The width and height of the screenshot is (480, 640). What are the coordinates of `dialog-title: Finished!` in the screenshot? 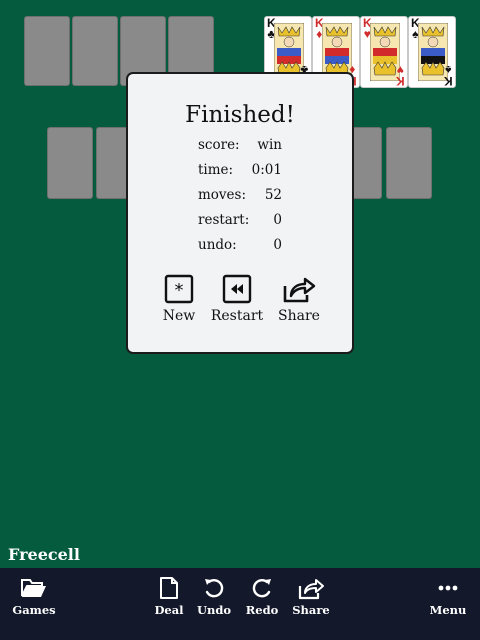 It's located at (240, 115).